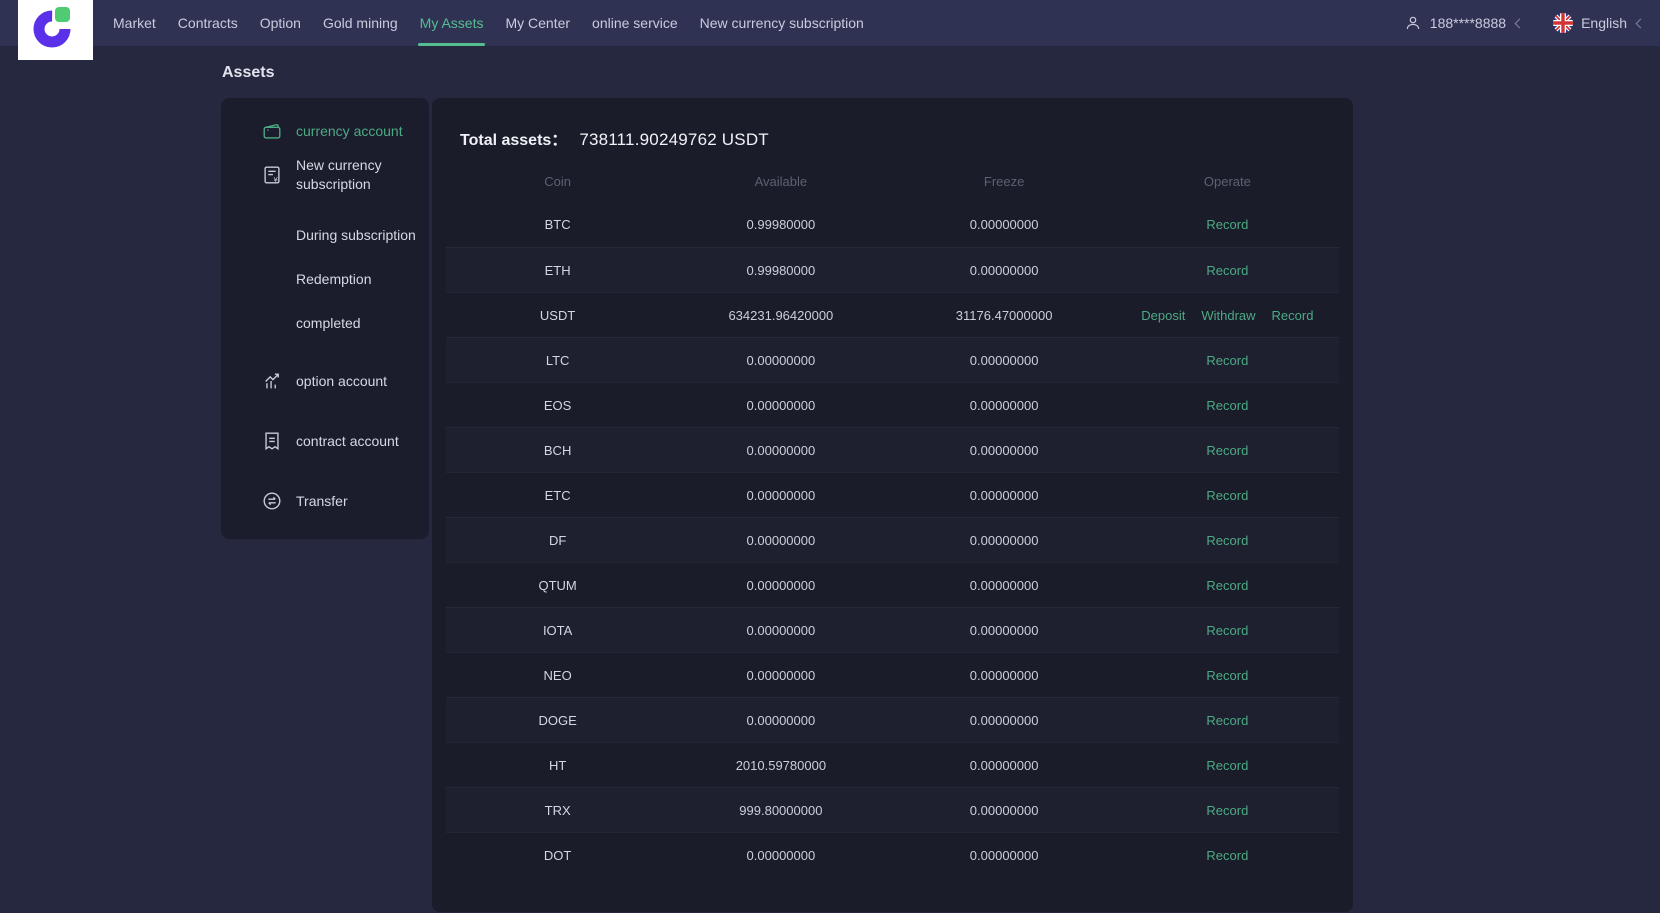 Image resolution: width=1660 pixels, height=913 pixels. What do you see at coordinates (892, 854) in the screenshot?
I see `table-row: DOT 0.00000000 0.00000000 Record` at bounding box center [892, 854].